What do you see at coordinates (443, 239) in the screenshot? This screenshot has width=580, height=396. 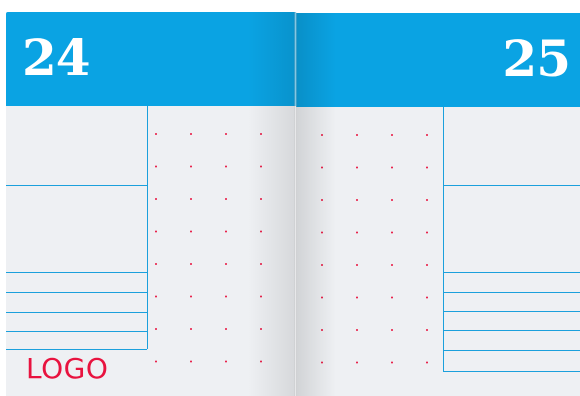 I see `right-column-divider` at bounding box center [443, 239].